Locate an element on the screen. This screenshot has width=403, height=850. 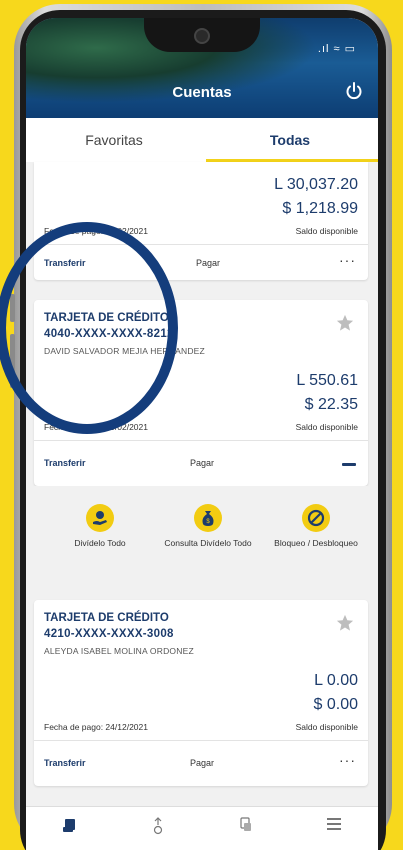
accounts-icon is located at coordinates (69, 825).